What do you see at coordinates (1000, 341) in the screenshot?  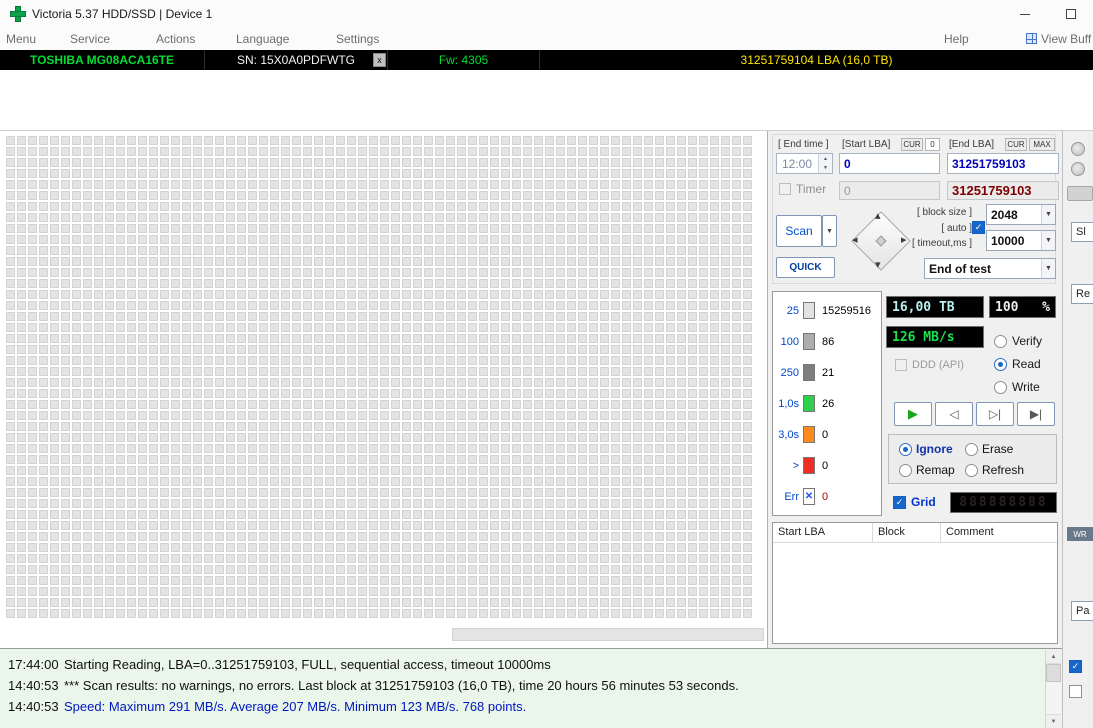 I see `verify-radio` at bounding box center [1000, 341].